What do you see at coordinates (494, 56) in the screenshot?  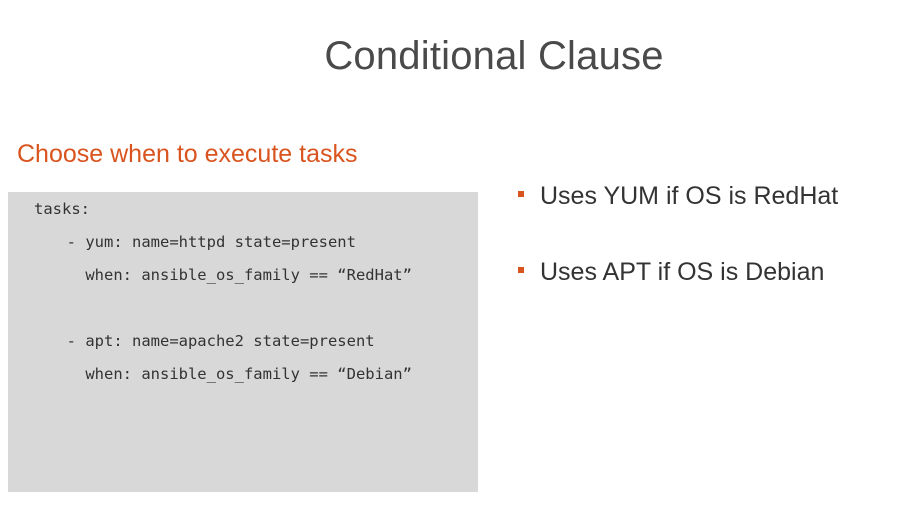 I see `slide-title: Conditional Clause` at bounding box center [494, 56].